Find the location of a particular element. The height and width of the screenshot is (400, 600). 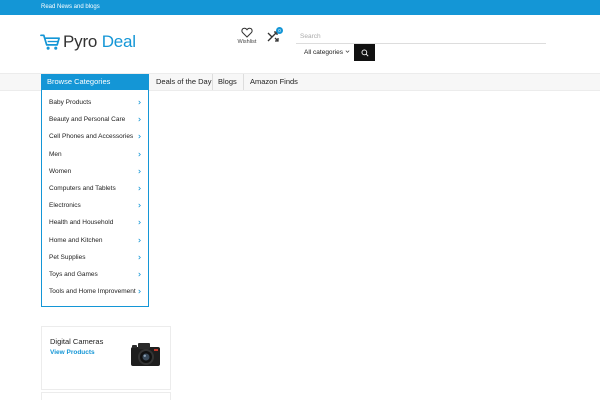

category-label: Women is located at coordinates (60, 171).